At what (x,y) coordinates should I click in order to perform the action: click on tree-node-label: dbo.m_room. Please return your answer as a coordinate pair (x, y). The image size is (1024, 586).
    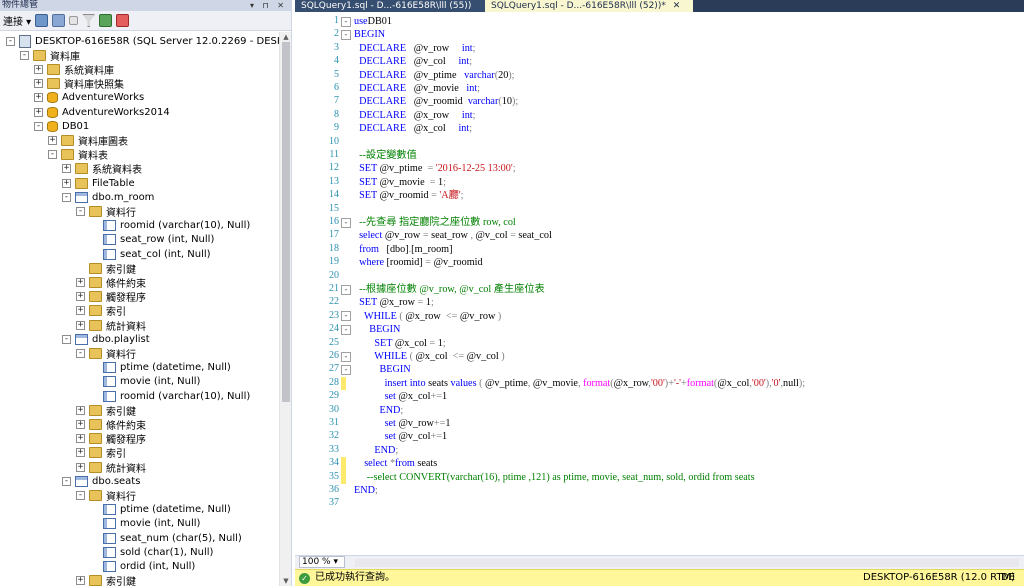
    Looking at the image, I should click on (123, 197).